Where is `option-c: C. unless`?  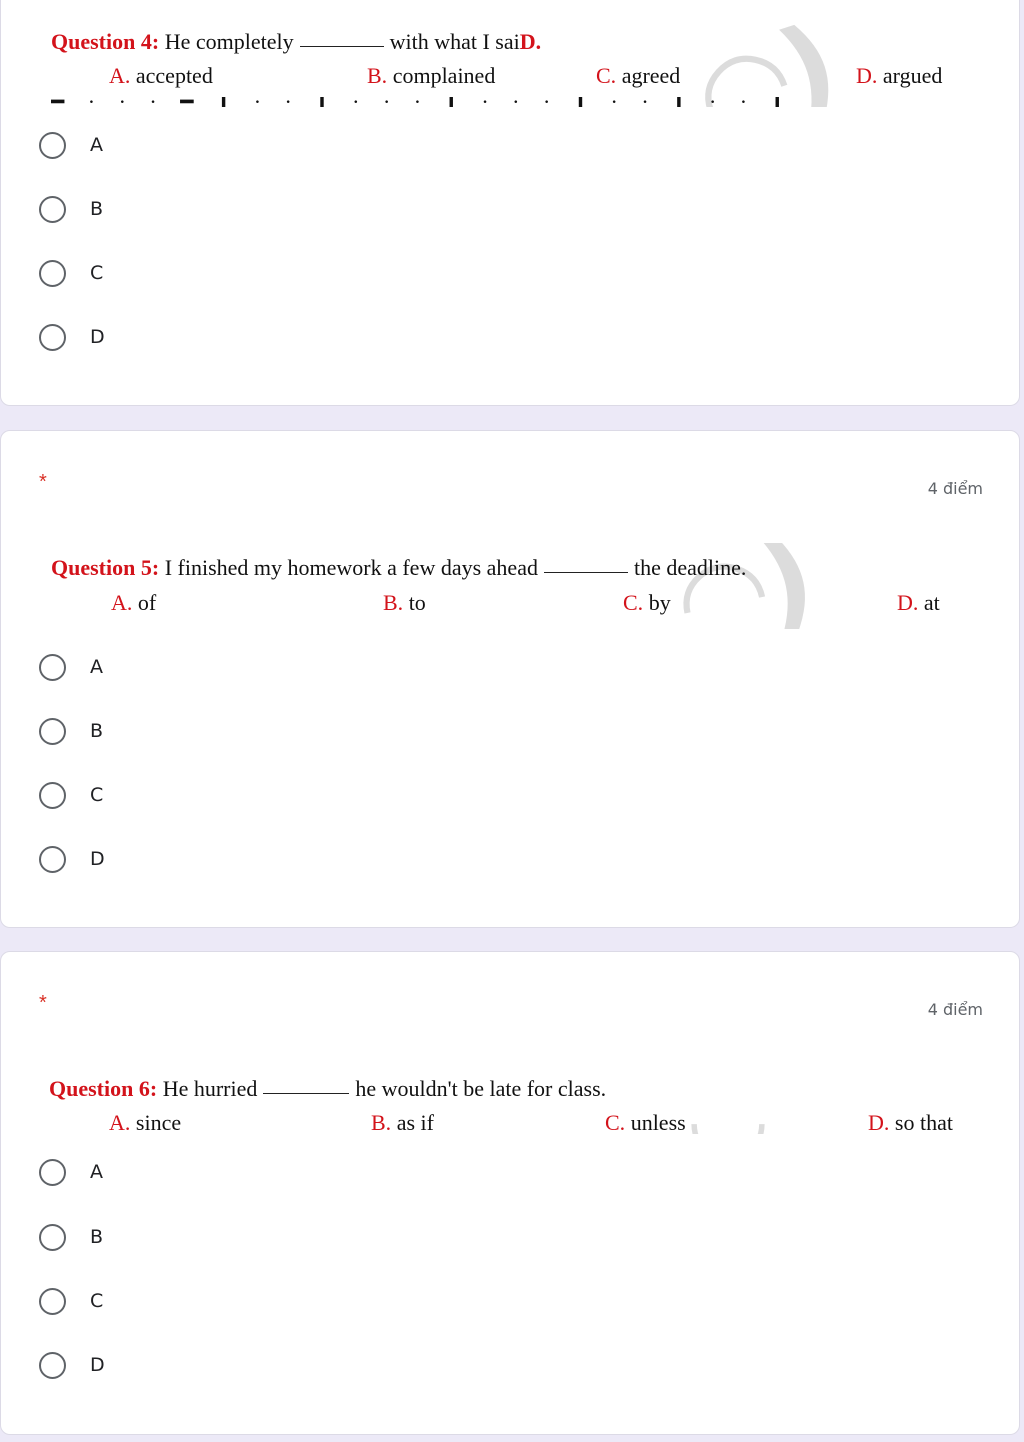 option-c: C. unless is located at coordinates (645, 1122).